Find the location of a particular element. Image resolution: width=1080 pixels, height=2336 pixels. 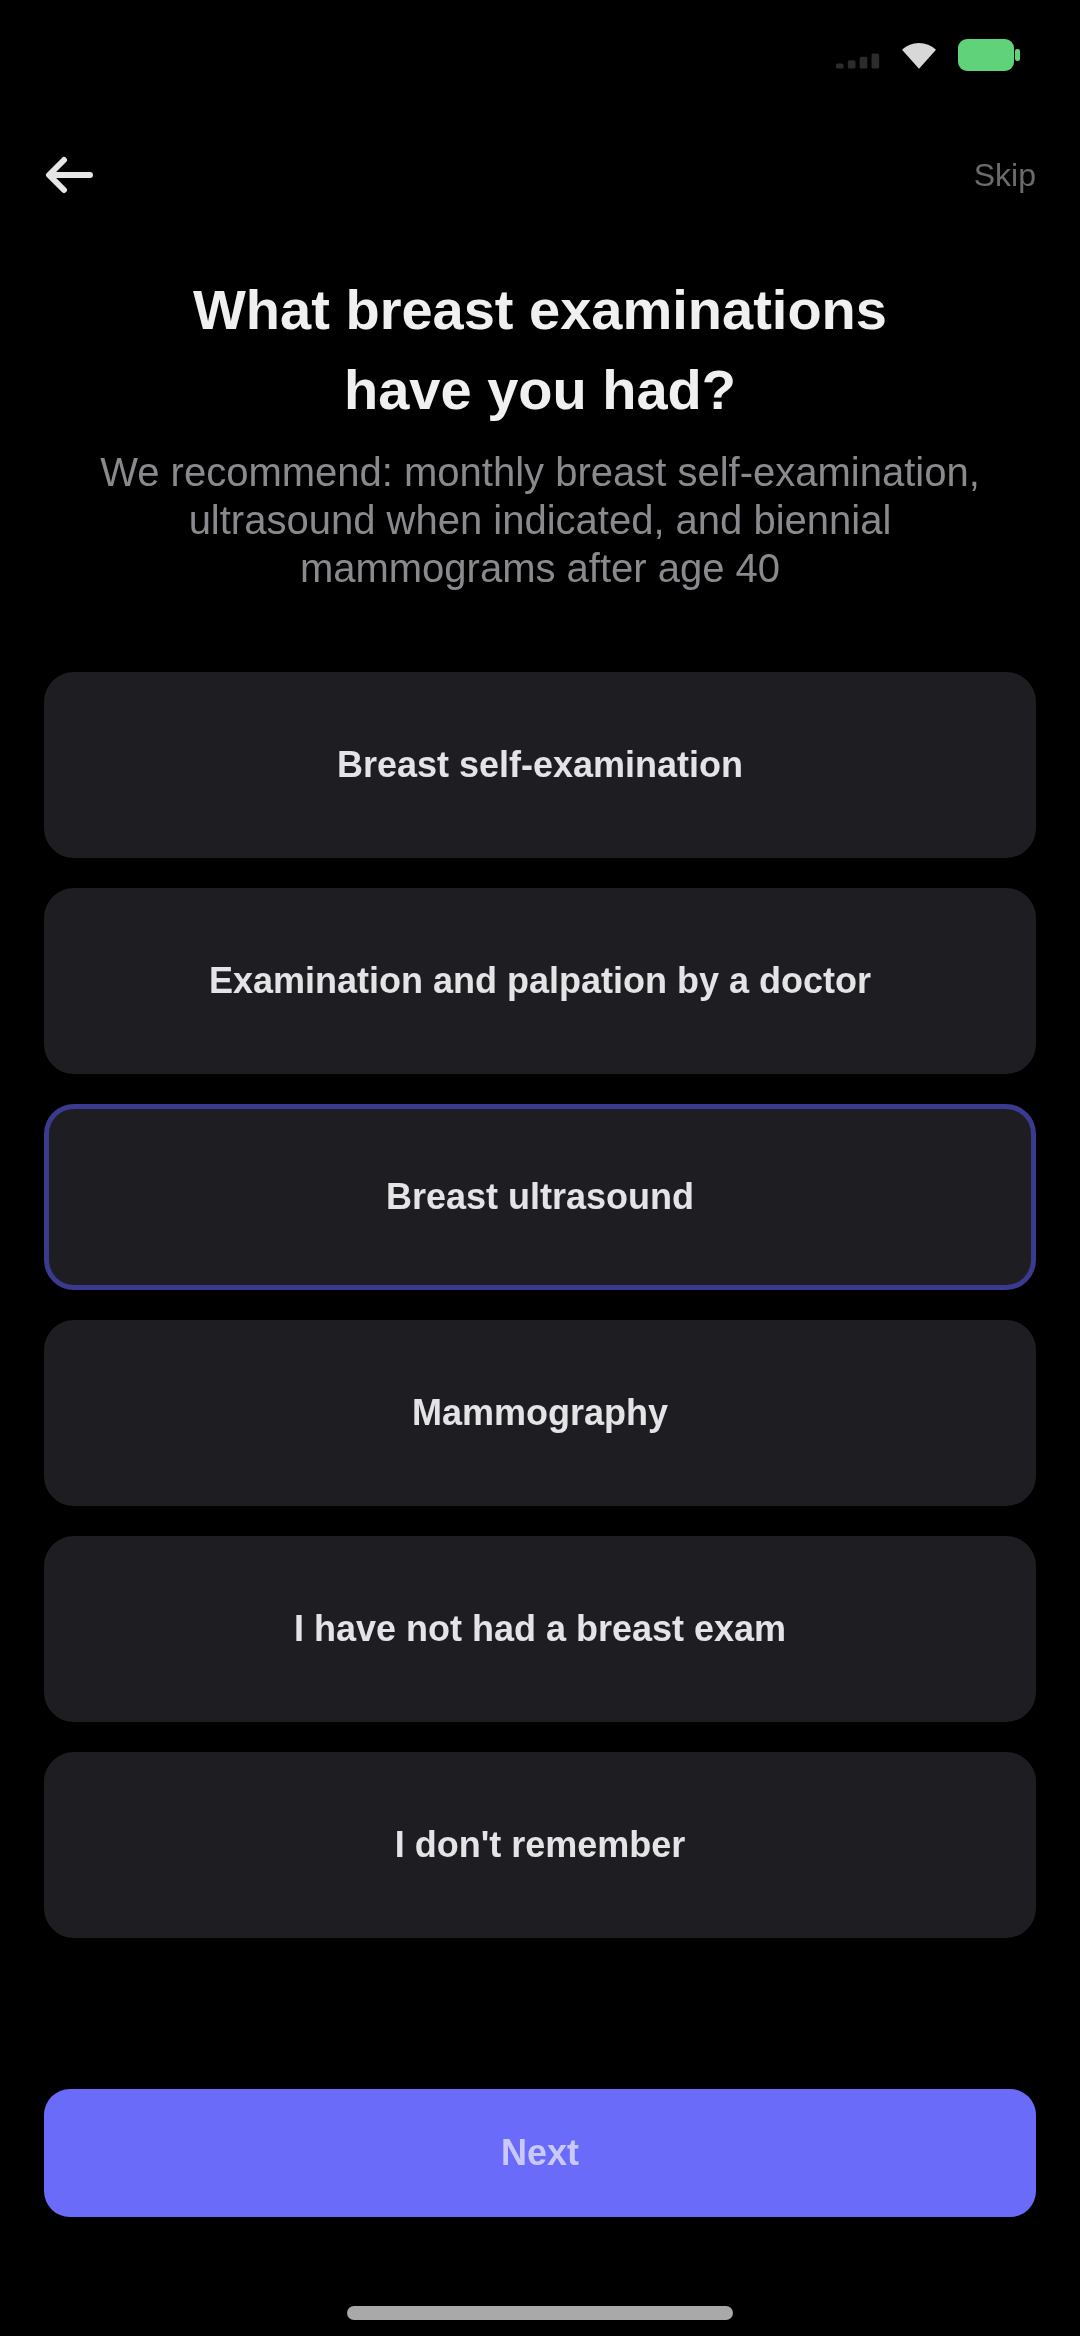

signal-icon is located at coordinates (858, 61).